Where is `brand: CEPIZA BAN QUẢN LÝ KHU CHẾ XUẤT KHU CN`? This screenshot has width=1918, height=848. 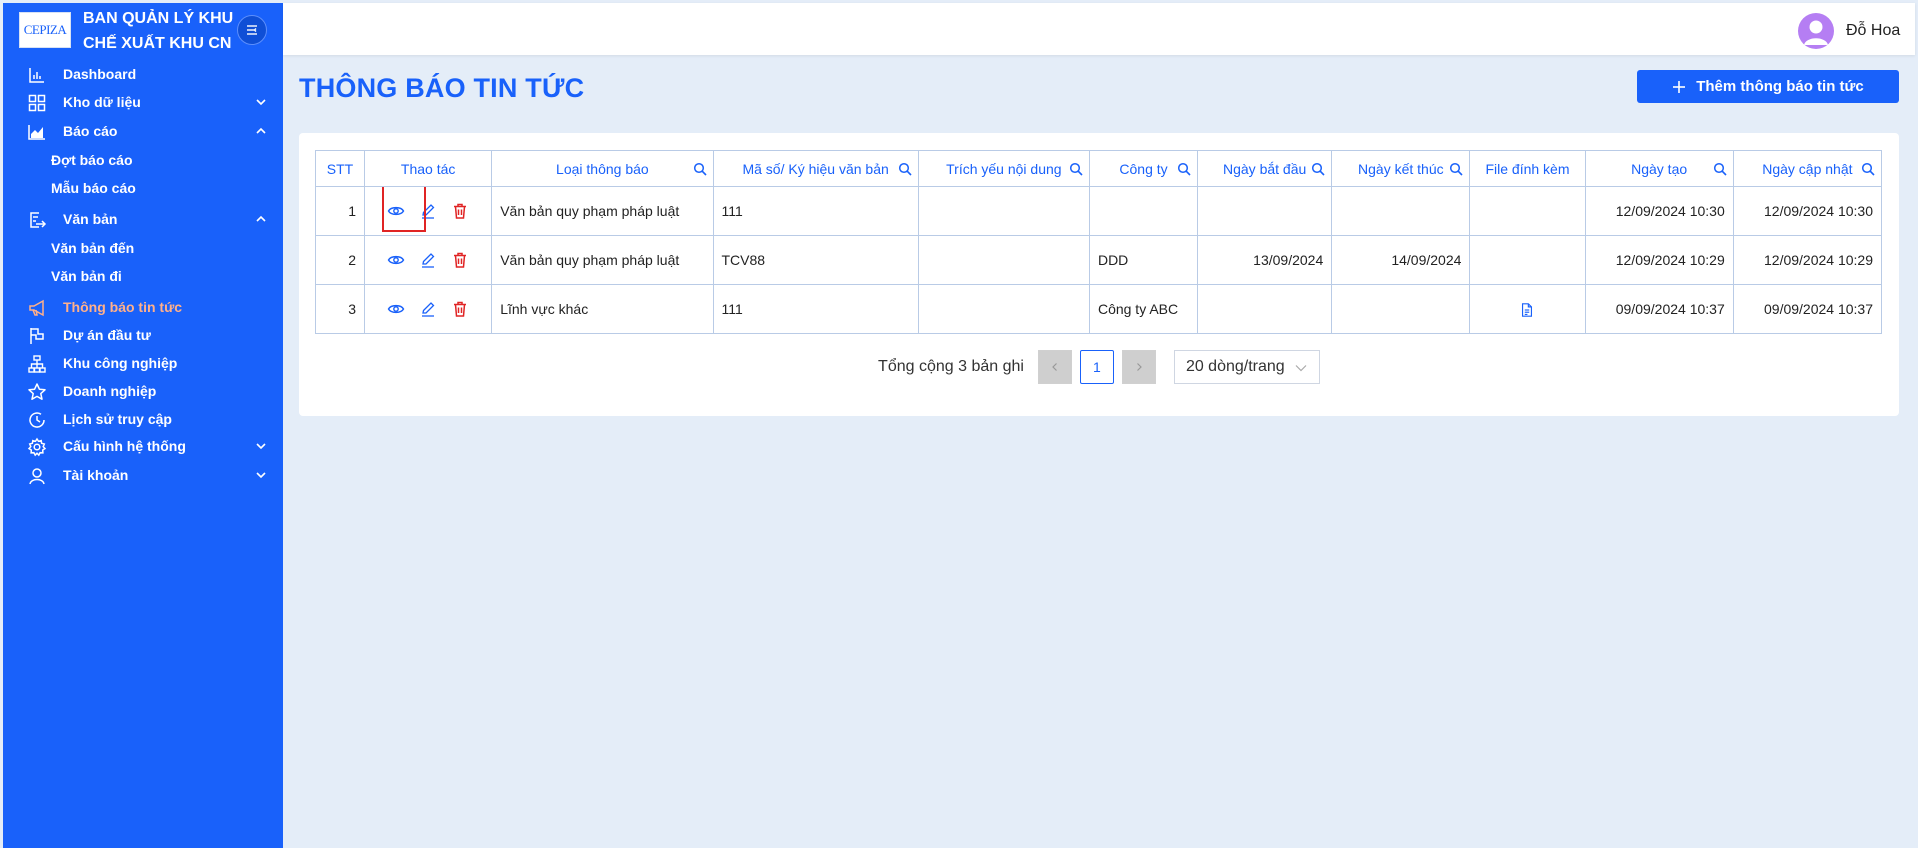 brand: CEPIZA BAN QUẢN LÝ KHU CHẾ XUẤT KHU CN is located at coordinates (143, 29).